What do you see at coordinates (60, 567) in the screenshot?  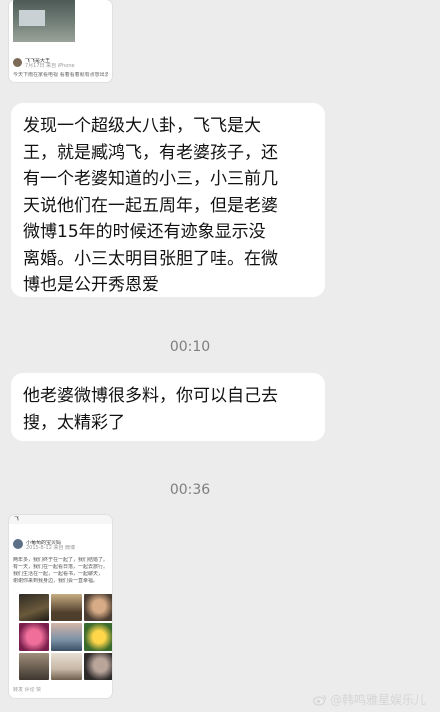 I see `post-text-line: 有一天，我们在一起看日落，一起去旅行。` at bounding box center [60, 567].